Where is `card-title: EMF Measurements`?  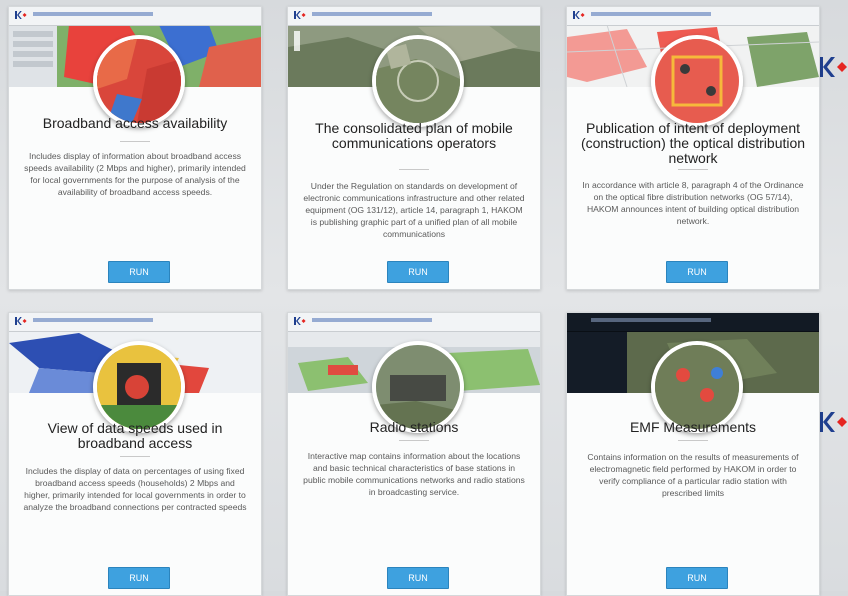 card-title: EMF Measurements is located at coordinates (693, 427).